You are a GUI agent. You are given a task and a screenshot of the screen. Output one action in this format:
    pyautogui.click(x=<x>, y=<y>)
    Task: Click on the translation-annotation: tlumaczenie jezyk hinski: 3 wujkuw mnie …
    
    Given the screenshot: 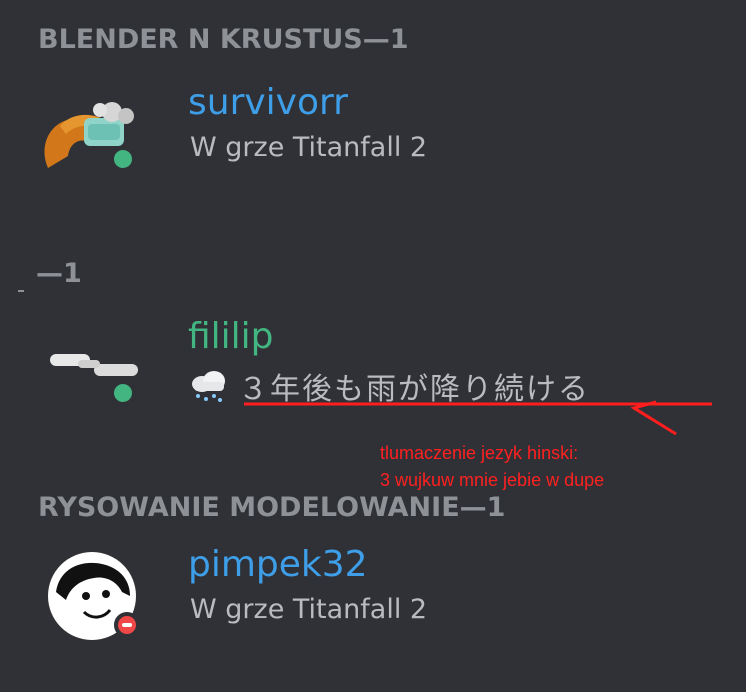 What is the action you would take?
    pyautogui.click(x=492, y=467)
    